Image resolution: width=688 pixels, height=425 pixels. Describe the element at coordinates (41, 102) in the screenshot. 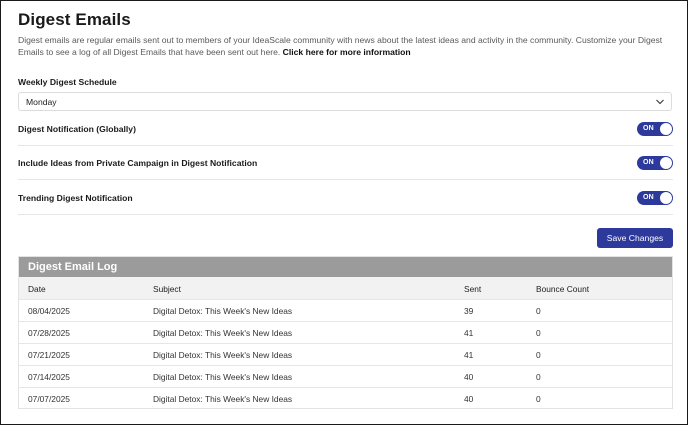

I see `schedule-selected-value: Monday` at that location.